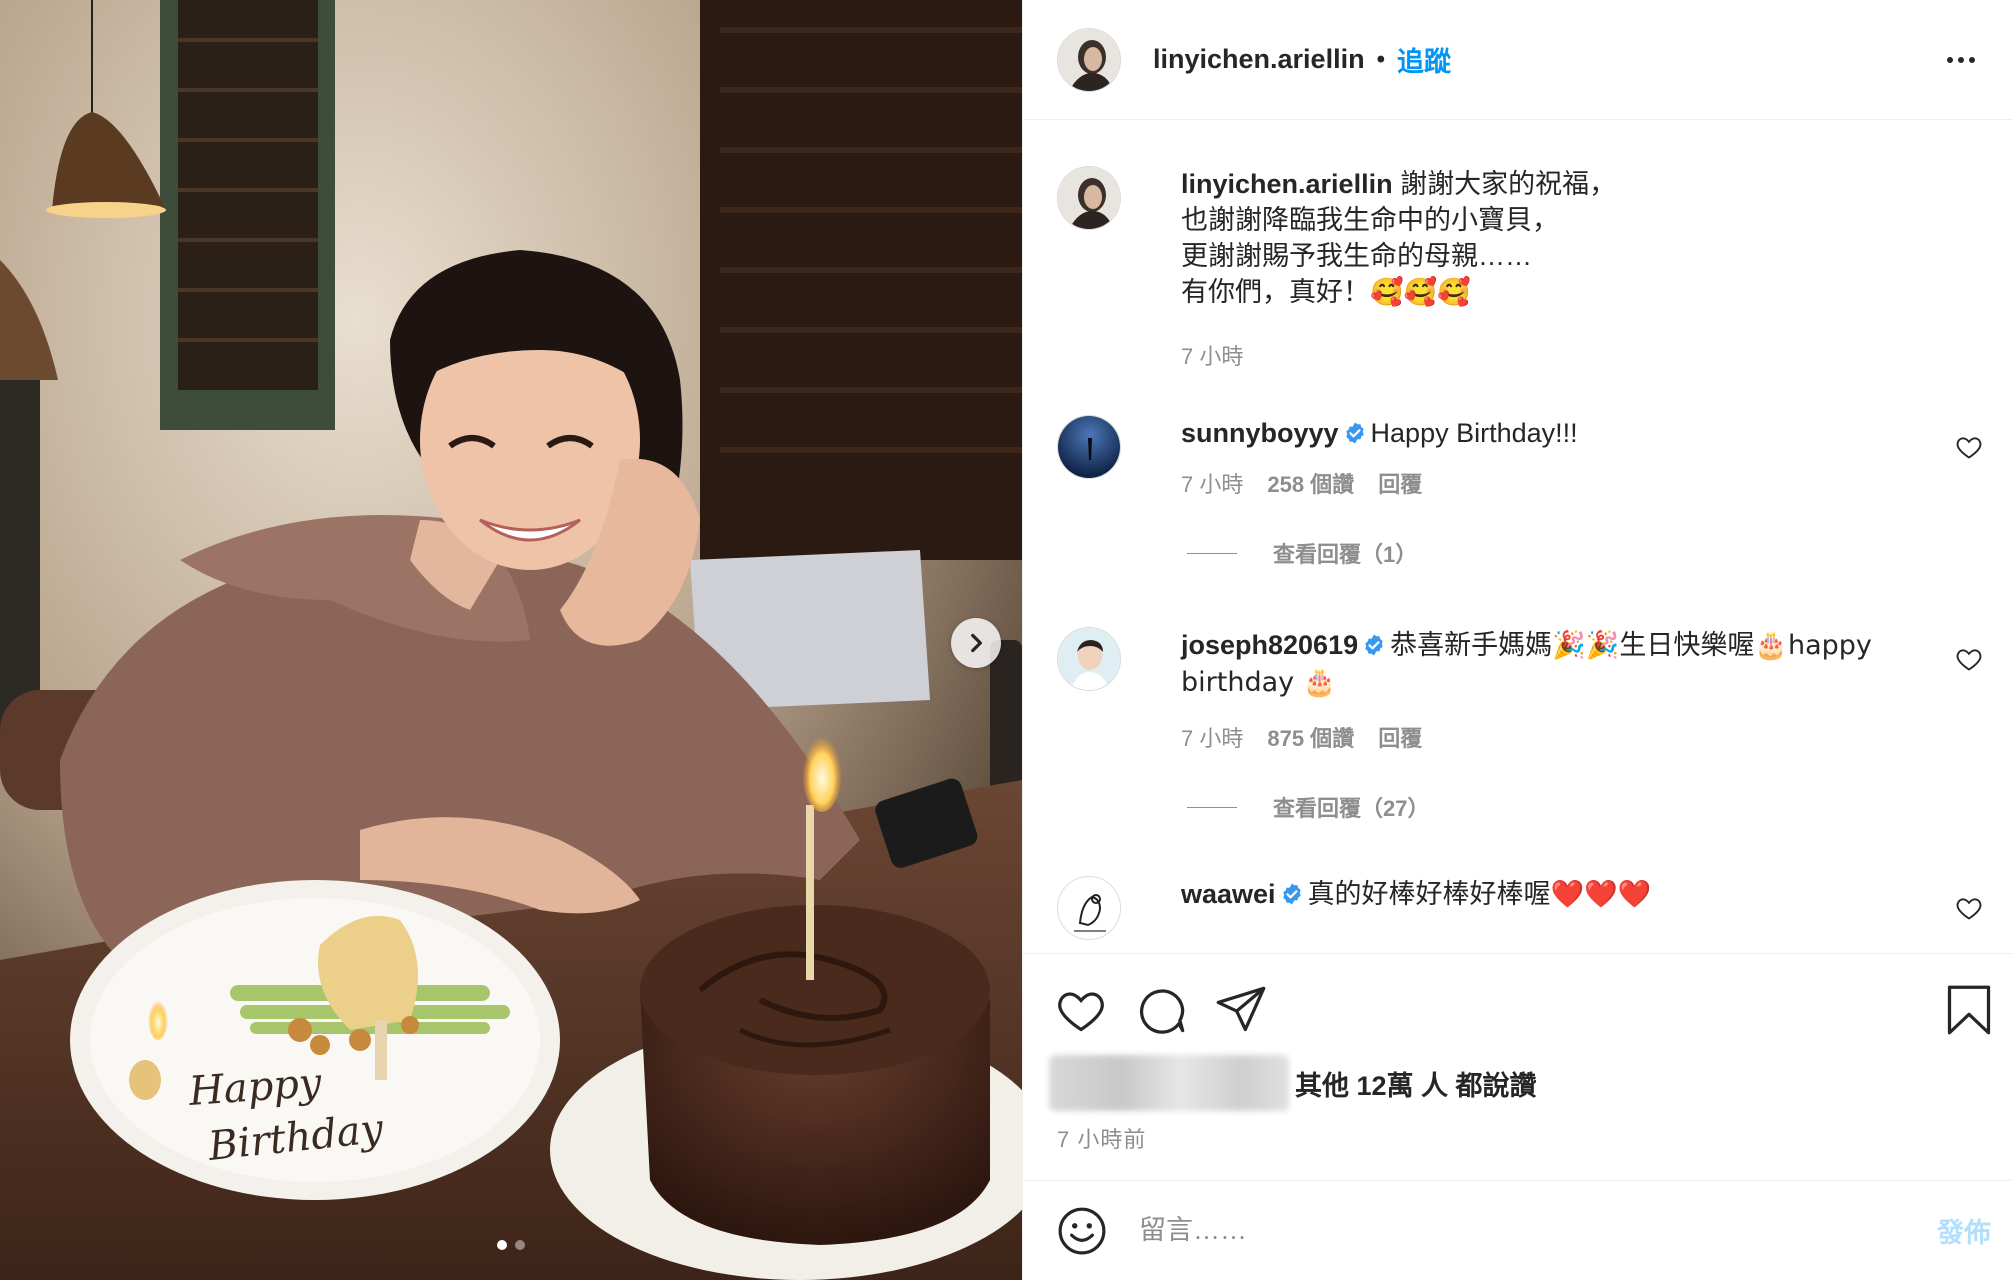  I want to click on comment-input, so click(1519, 1230).